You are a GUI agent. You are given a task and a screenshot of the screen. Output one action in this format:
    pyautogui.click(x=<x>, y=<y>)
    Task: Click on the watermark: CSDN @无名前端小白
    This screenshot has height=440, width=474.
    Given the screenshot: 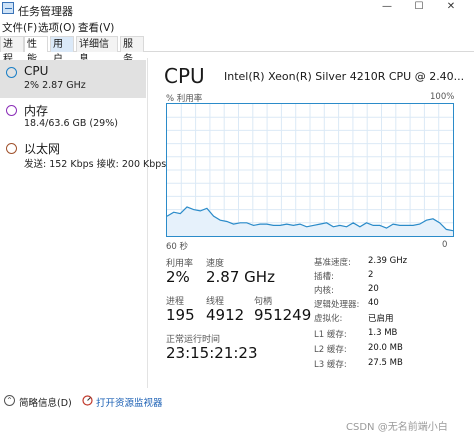 What is the action you would take?
    pyautogui.click(x=397, y=427)
    